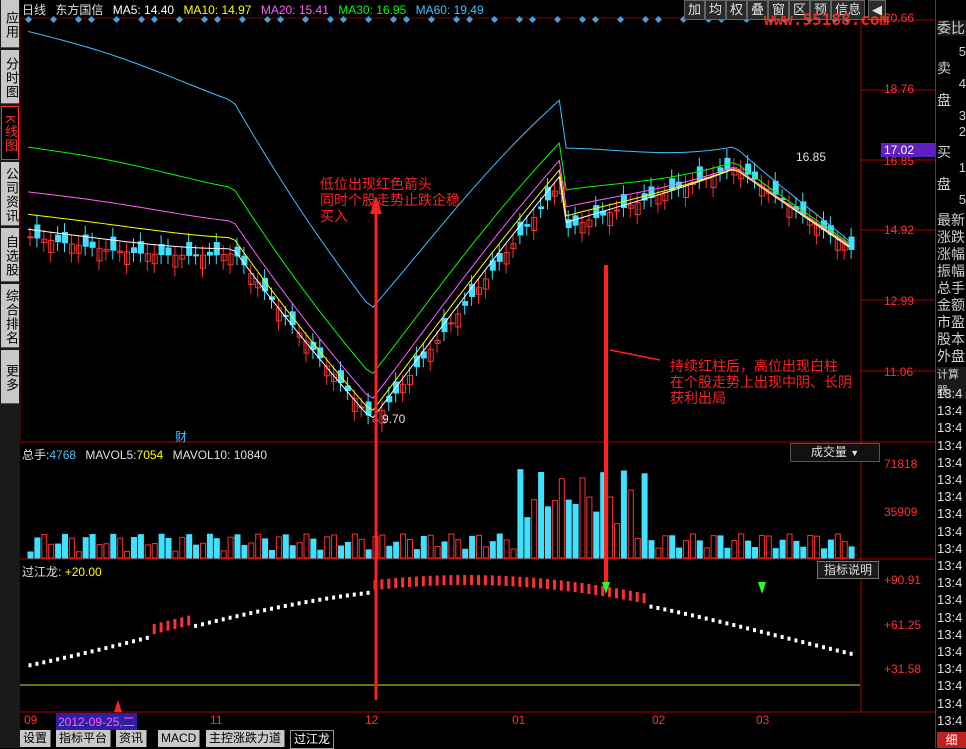  I want to click on sell-annotation: 持续红柱后，高位出现白柱 在个股走势上出现中阴、长阴 获利出局, so click(761, 382).